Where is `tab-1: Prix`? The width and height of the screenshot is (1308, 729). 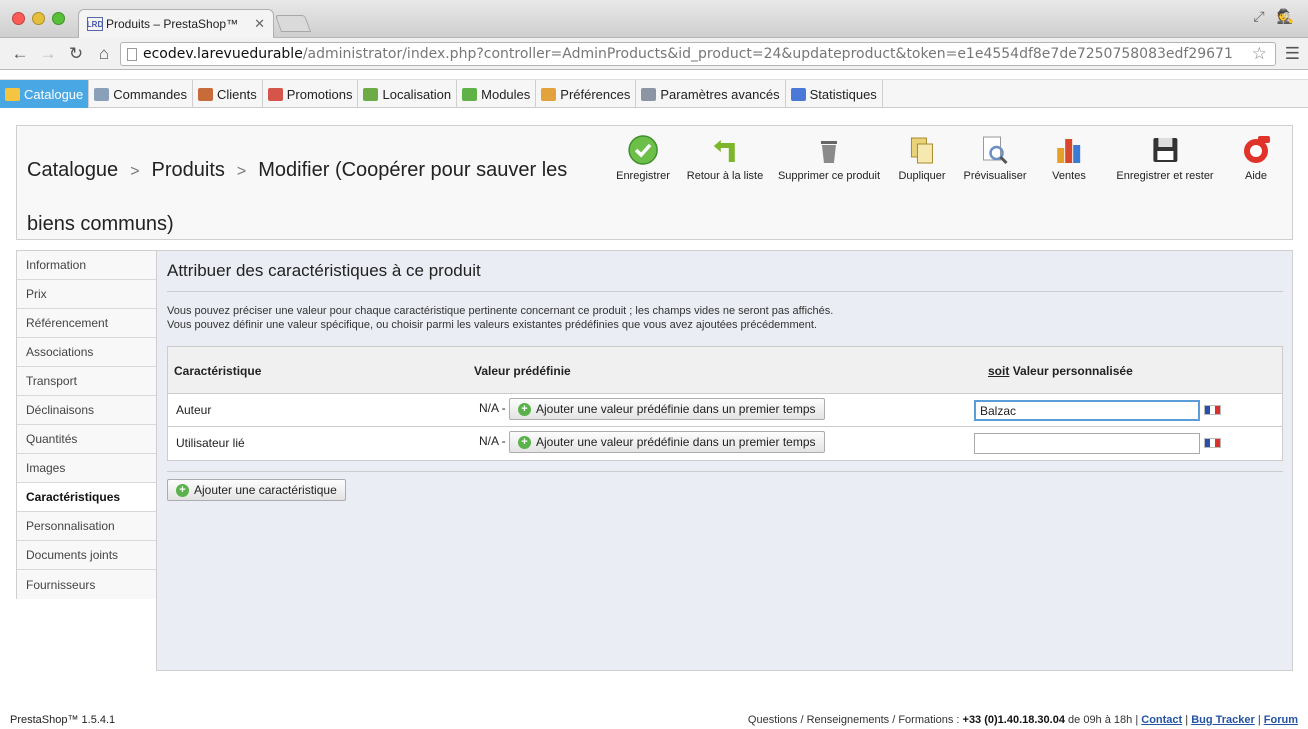 tab-1: Prix is located at coordinates (86, 294).